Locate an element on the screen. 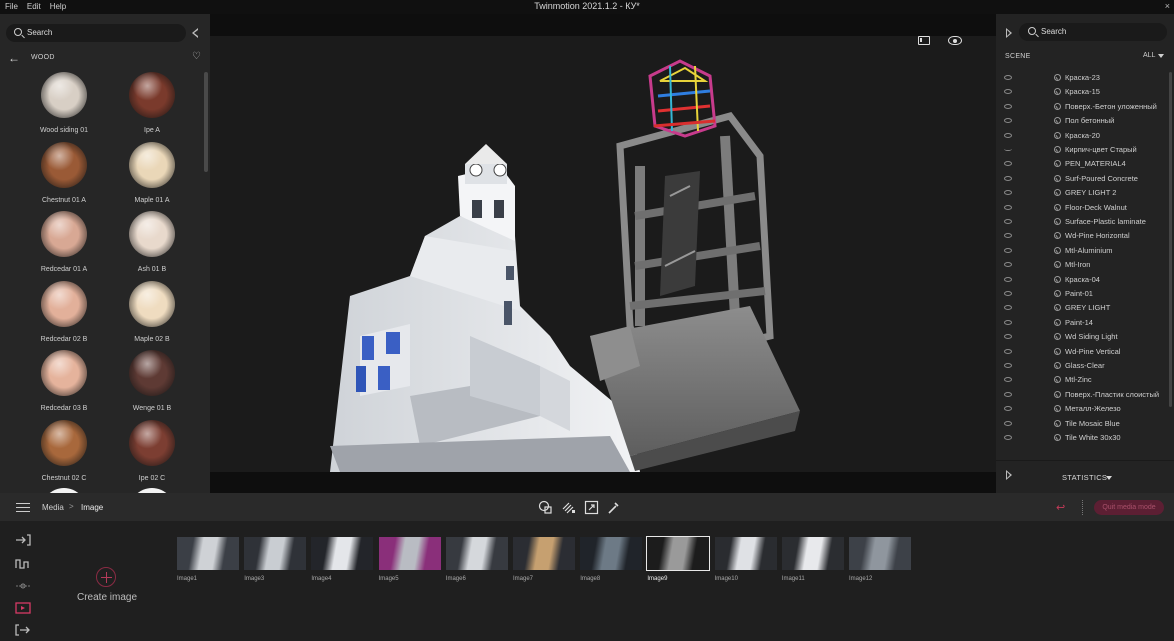 The height and width of the screenshot is (641, 1174). scene-material-row: Краска-23 is located at coordinates (1082, 79).